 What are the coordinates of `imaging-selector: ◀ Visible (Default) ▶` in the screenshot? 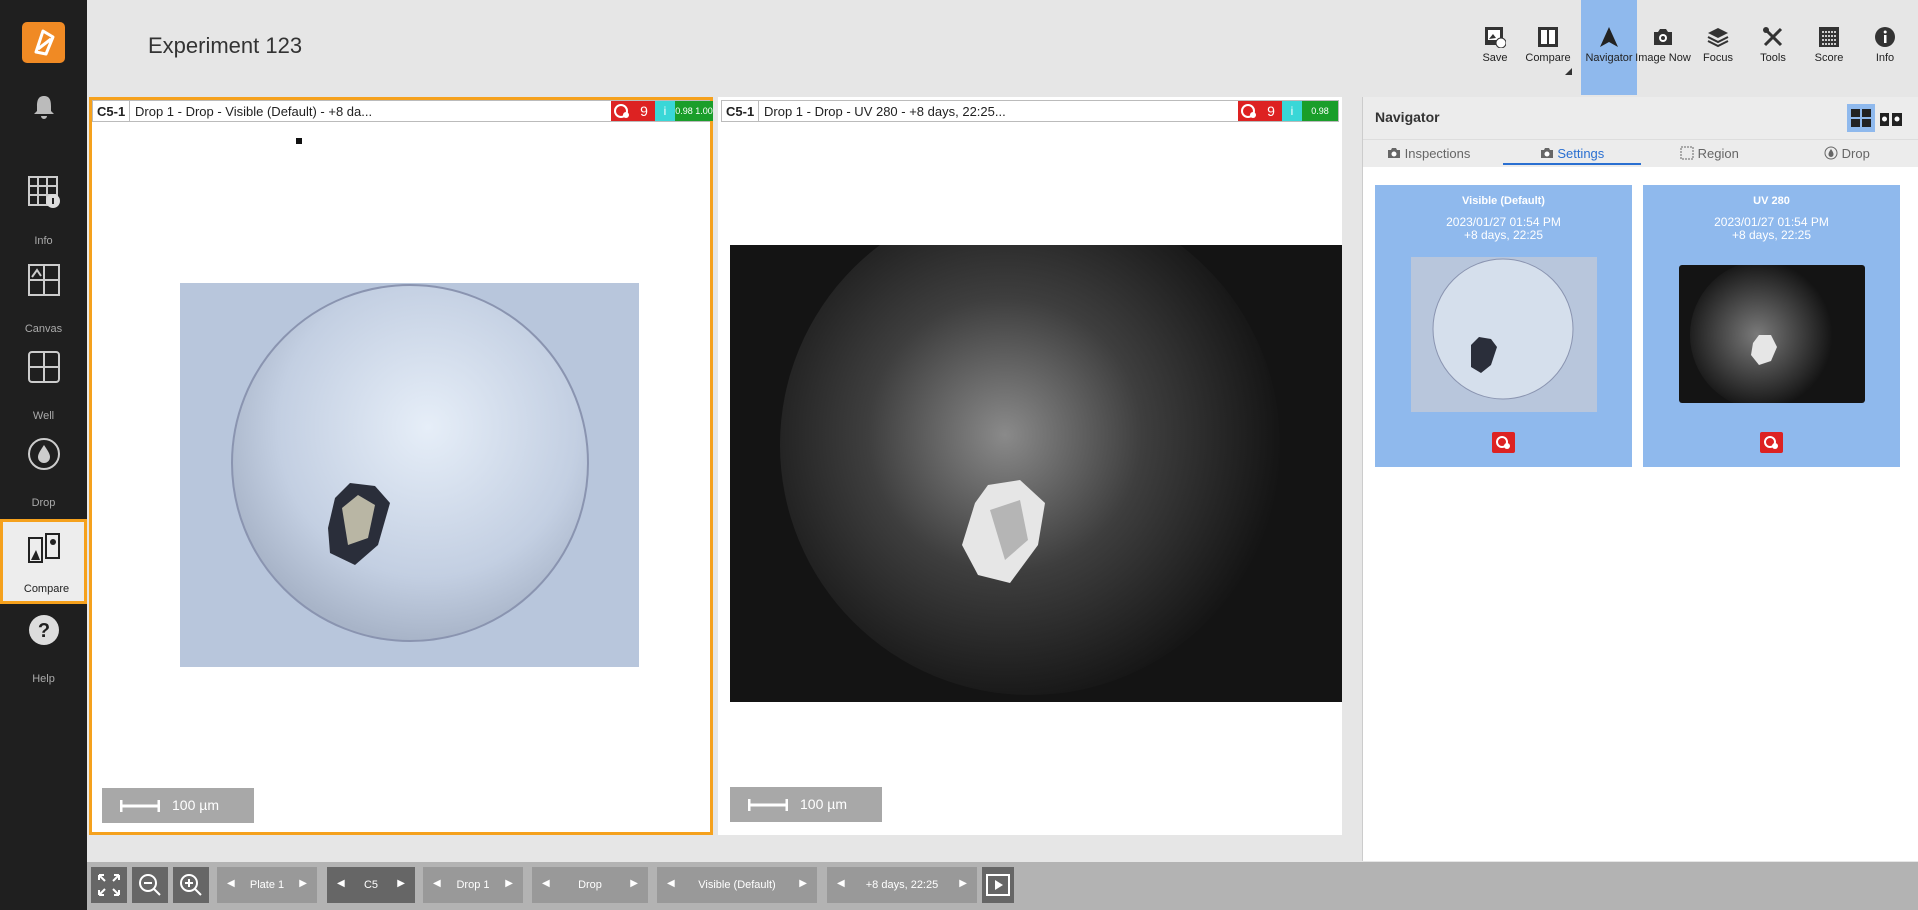 It's located at (737, 885).